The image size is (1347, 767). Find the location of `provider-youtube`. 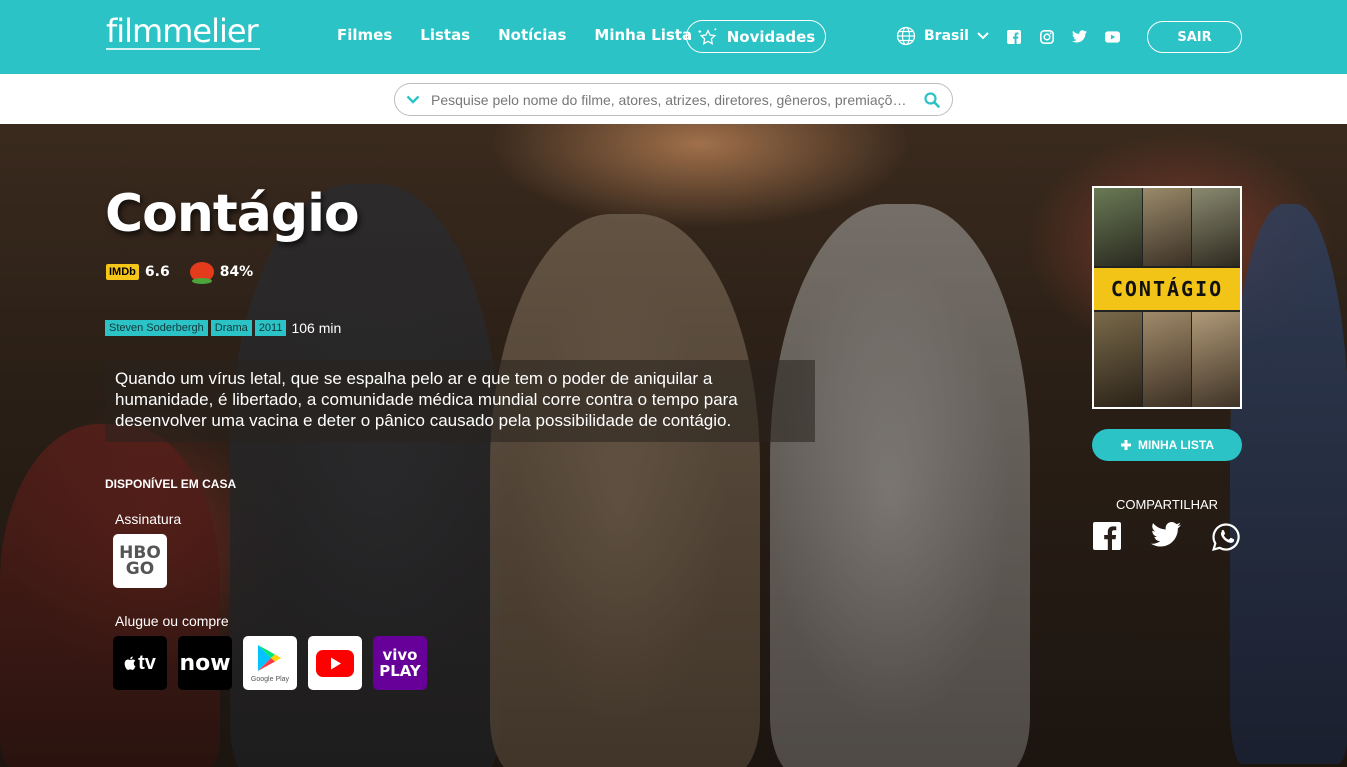

provider-youtube is located at coordinates (335, 663).